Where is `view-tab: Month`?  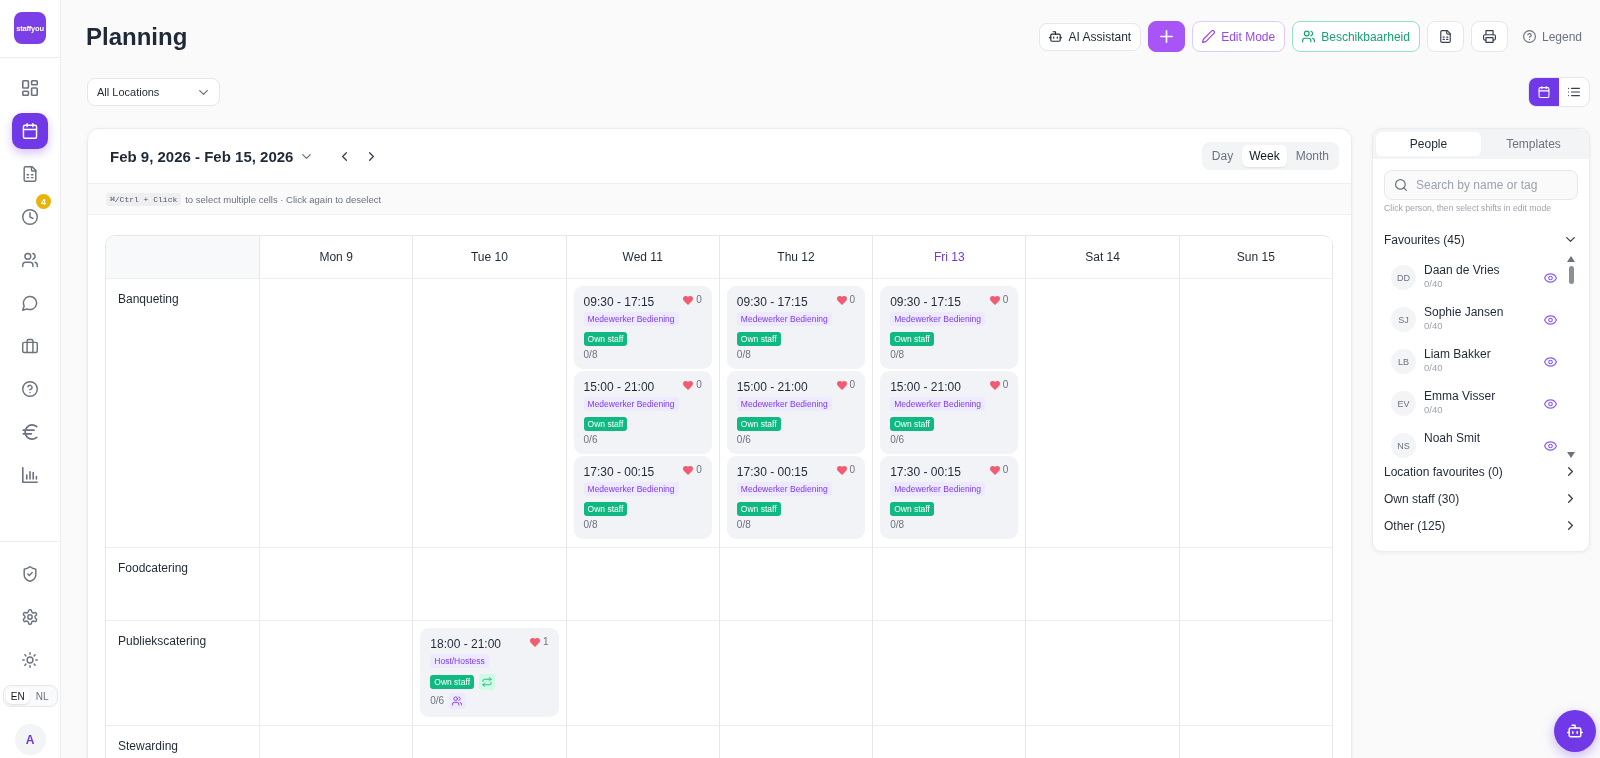 view-tab: Month is located at coordinates (1312, 156).